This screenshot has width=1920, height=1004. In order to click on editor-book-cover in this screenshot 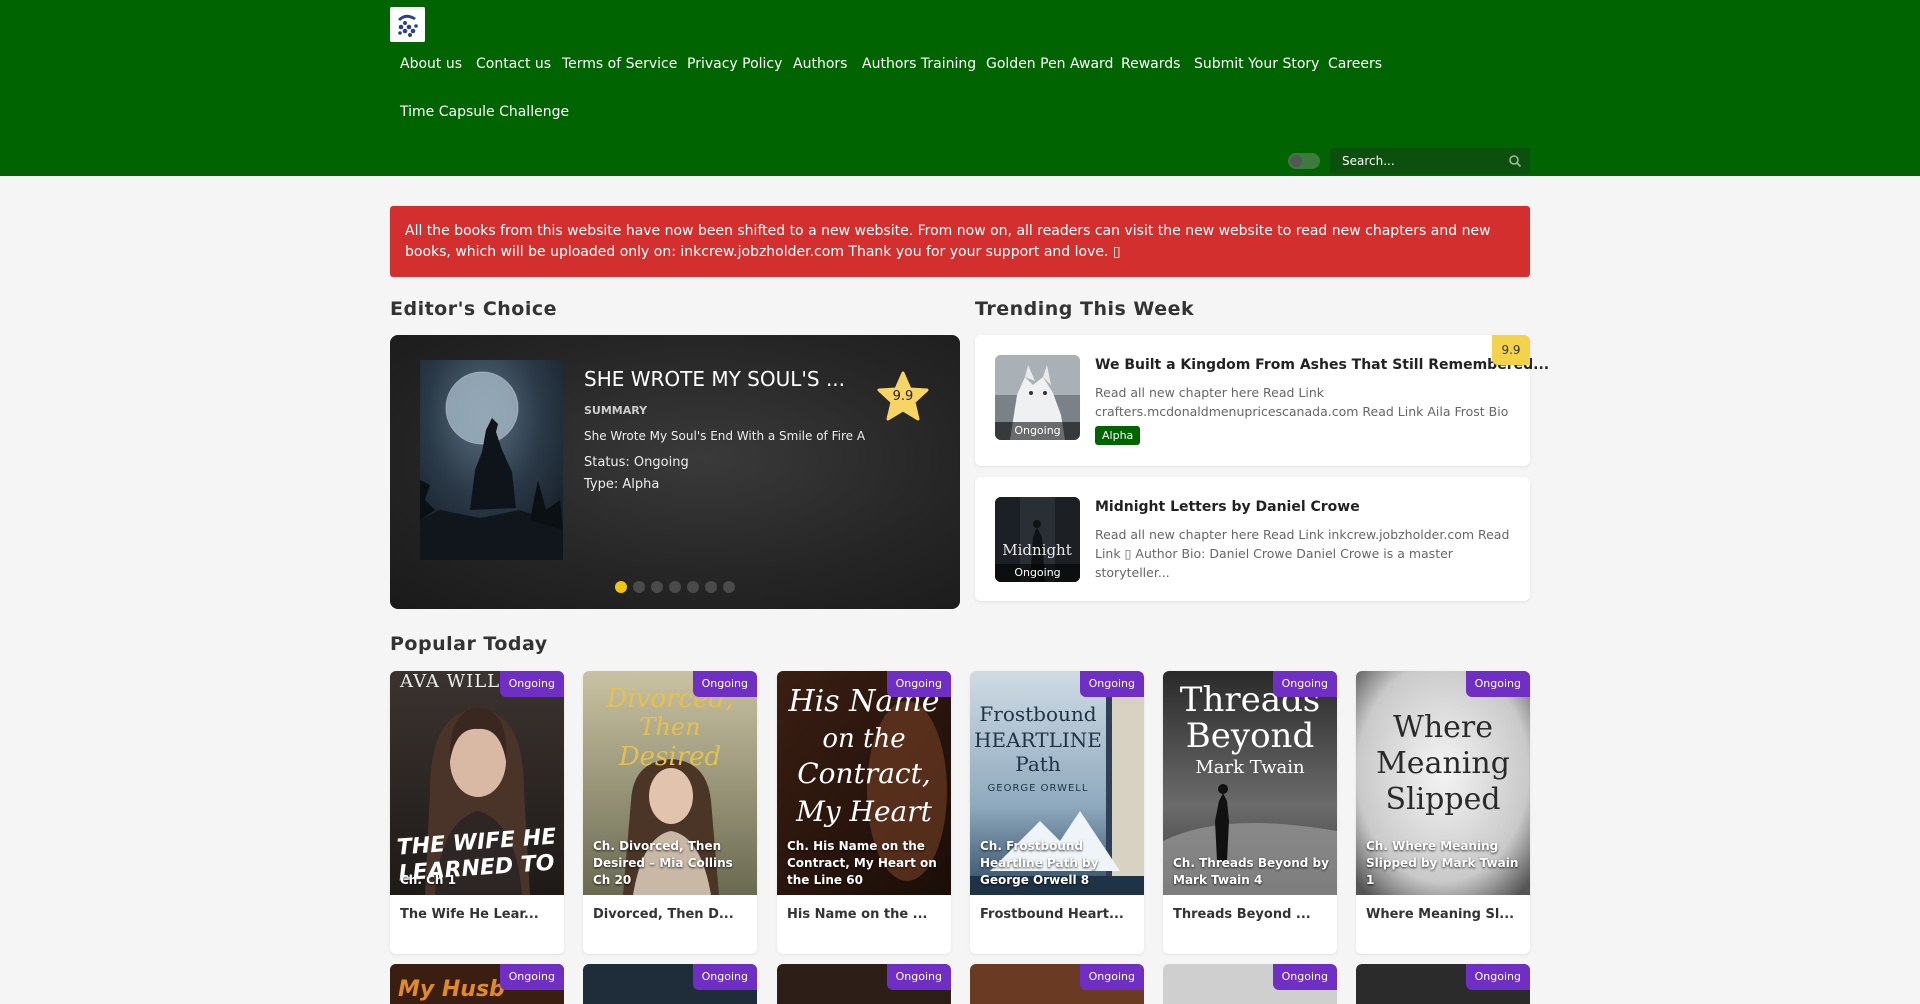, I will do `click(491, 460)`.